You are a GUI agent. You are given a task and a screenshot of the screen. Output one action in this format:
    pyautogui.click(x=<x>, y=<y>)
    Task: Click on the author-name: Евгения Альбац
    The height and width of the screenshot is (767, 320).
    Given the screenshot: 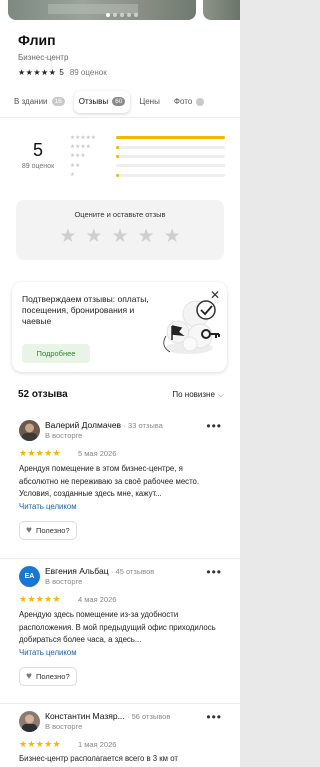 What is the action you would take?
    pyautogui.click(x=77, y=571)
    